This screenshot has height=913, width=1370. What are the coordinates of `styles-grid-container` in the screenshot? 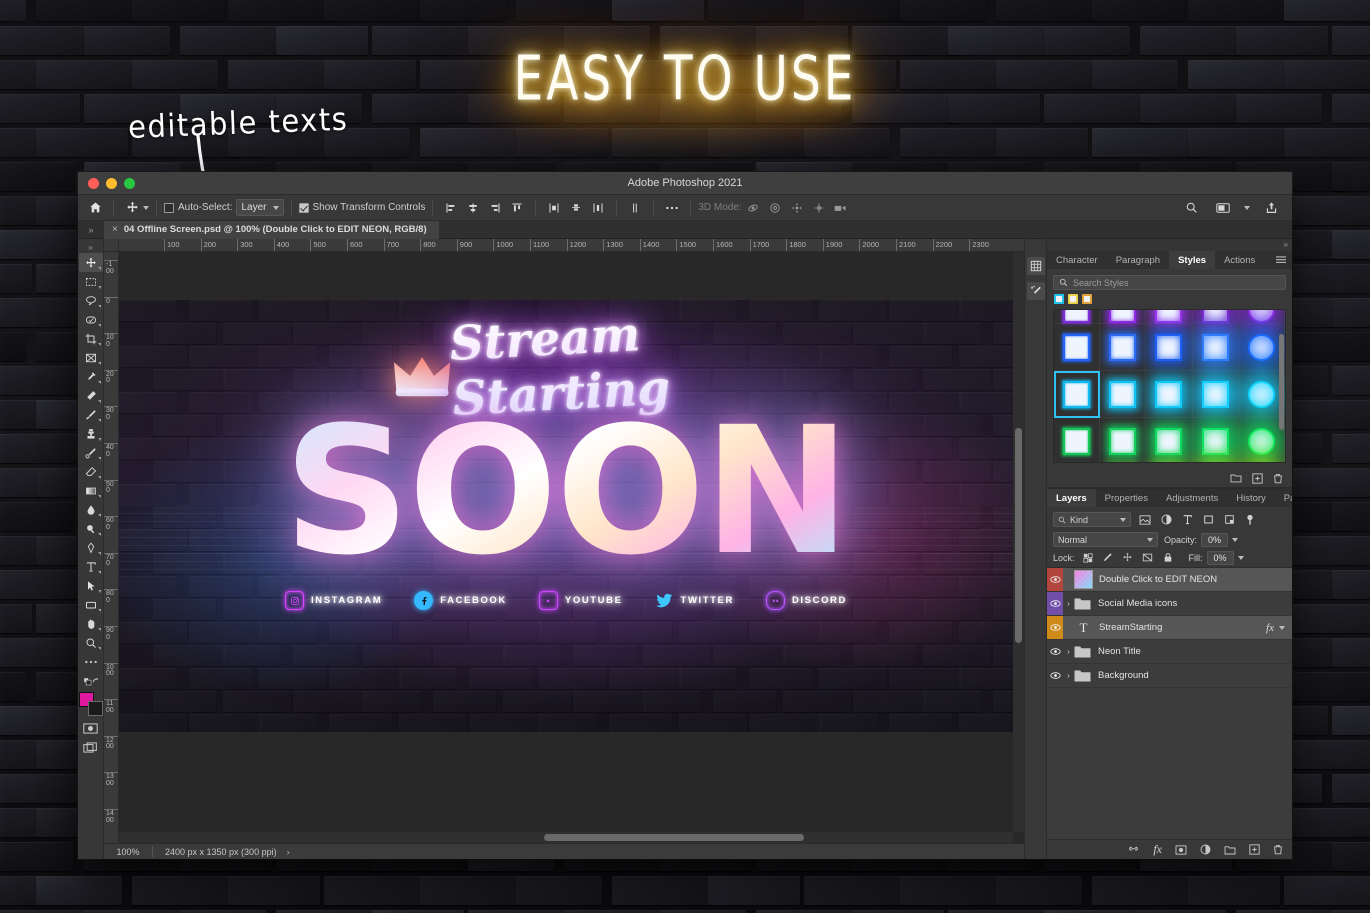 It's located at (1169, 386).